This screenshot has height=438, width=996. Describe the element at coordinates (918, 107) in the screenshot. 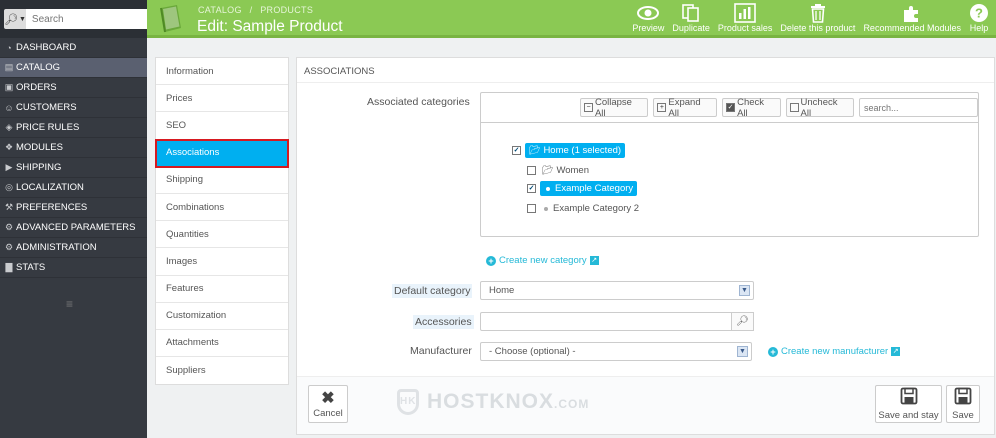

I see `tree-search-input` at that location.